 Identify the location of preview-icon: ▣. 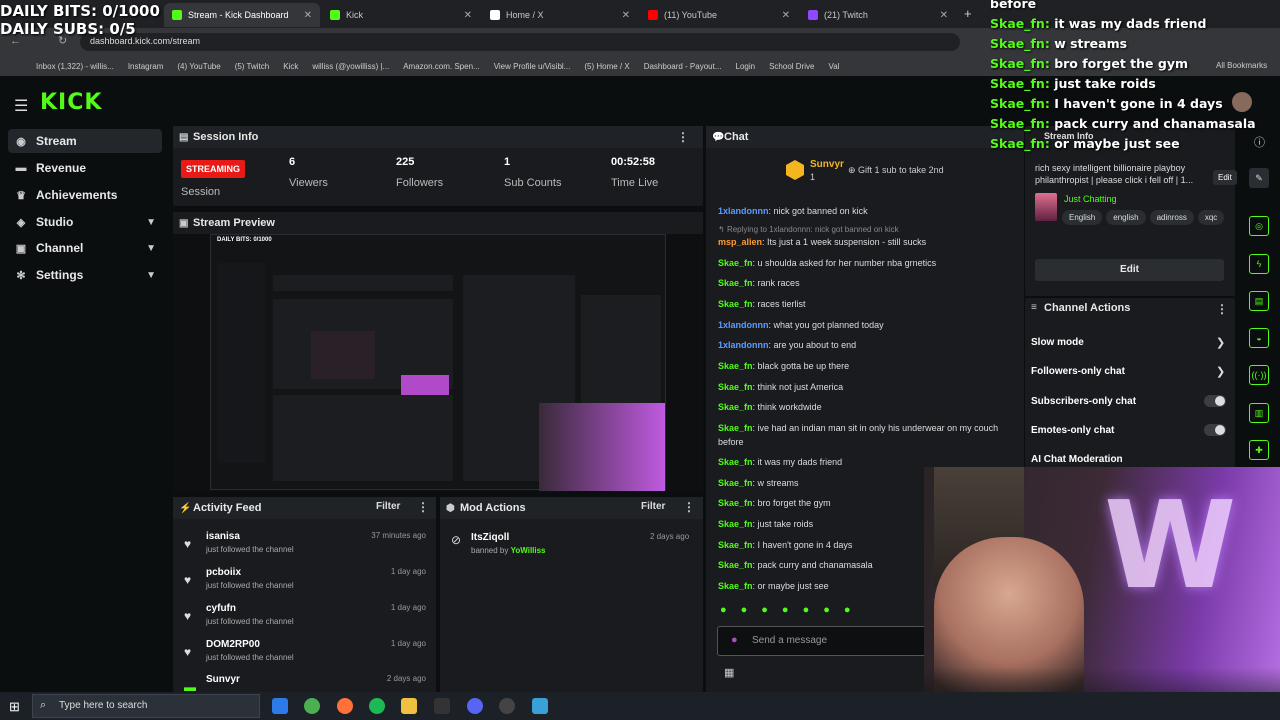
(184, 223).